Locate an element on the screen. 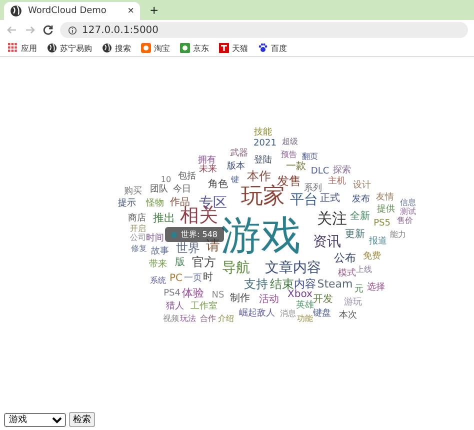 This screenshot has height=430, width=474. cloud-word: 游玩 is located at coordinates (353, 303).